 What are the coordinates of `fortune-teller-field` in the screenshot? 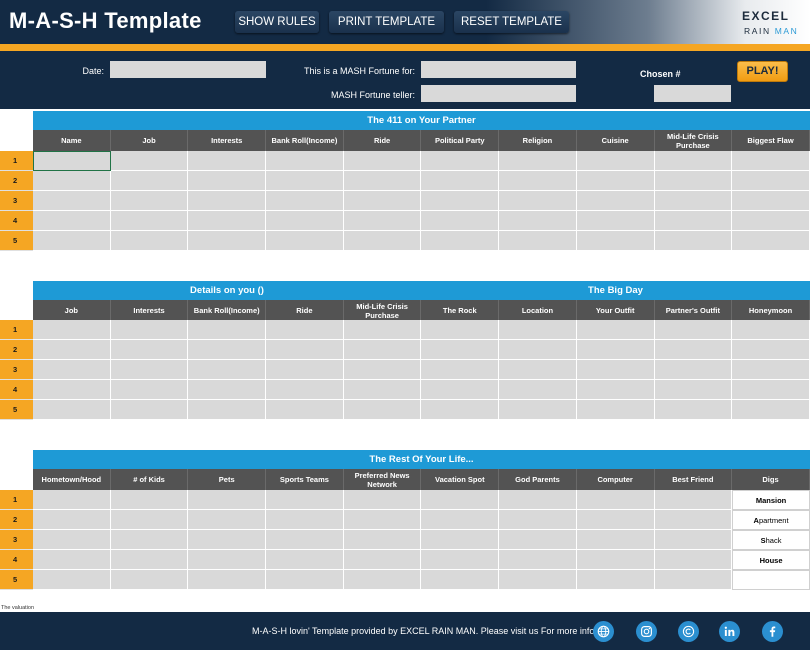 It's located at (498, 93).